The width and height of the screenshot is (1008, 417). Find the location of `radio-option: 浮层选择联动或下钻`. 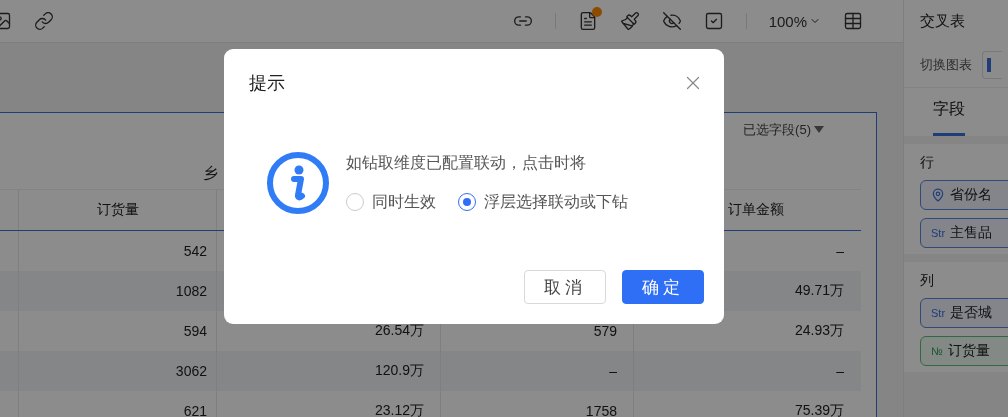

radio-option: 浮层选择联动或下钻 is located at coordinates (543, 202).